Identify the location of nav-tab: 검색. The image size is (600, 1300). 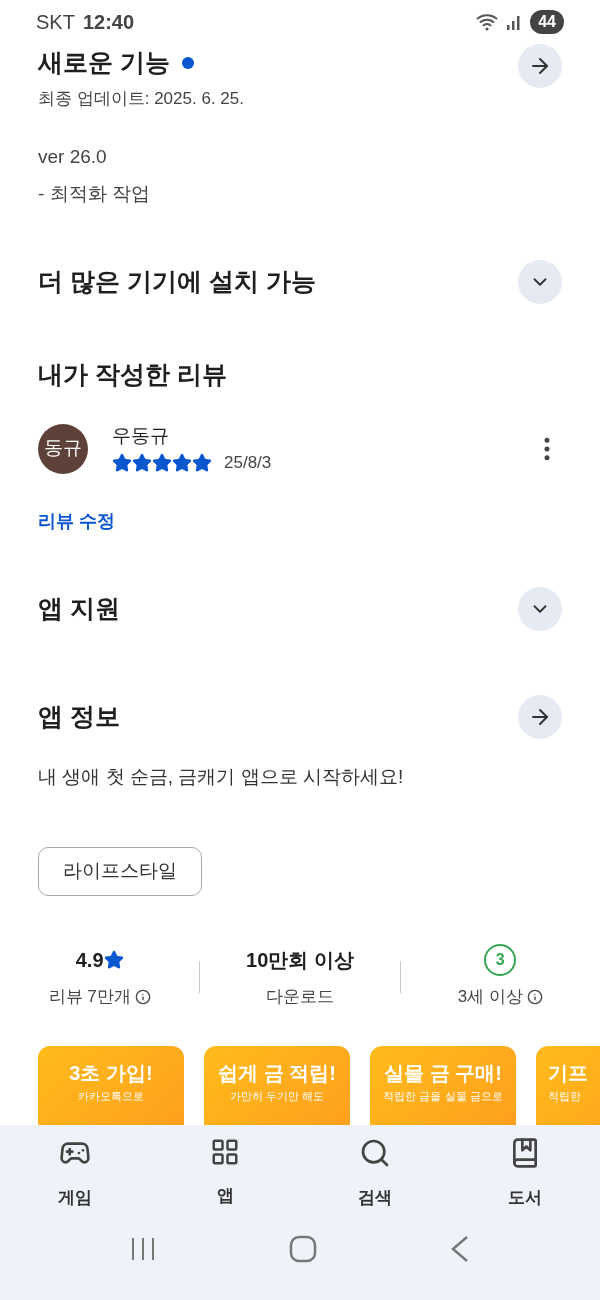
(375, 1174).